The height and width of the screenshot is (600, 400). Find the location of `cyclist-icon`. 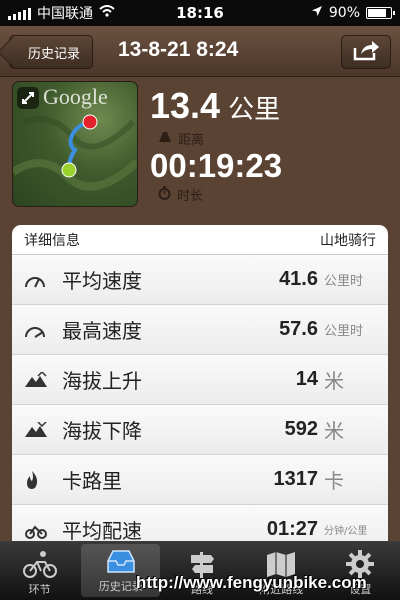

cyclist-icon is located at coordinates (39, 564).